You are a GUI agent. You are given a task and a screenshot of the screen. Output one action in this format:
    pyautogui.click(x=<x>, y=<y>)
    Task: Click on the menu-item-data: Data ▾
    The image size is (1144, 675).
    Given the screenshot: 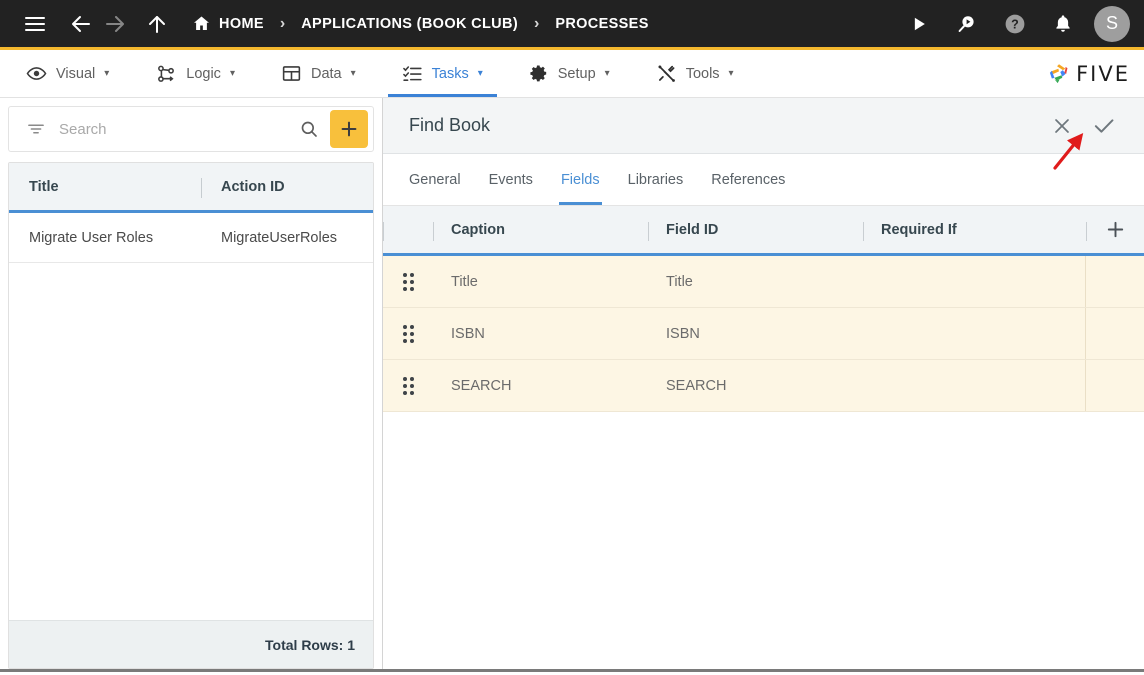 What is the action you would take?
    pyautogui.click(x=318, y=73)
    